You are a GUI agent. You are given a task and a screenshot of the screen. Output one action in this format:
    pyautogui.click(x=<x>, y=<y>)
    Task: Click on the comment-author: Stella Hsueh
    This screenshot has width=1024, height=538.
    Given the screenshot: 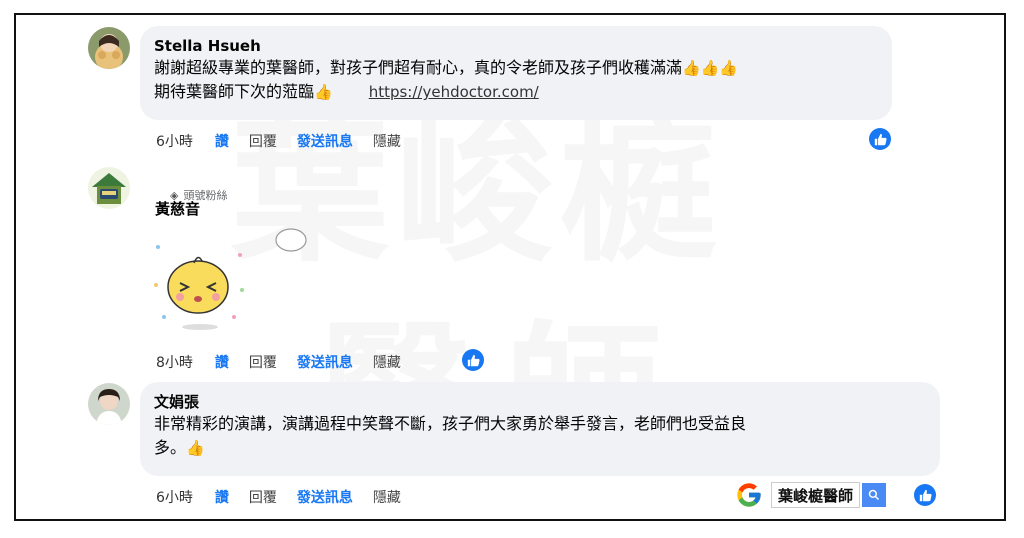 What is the action you would take?
    pyautogui.click(x=516, y=46)
    